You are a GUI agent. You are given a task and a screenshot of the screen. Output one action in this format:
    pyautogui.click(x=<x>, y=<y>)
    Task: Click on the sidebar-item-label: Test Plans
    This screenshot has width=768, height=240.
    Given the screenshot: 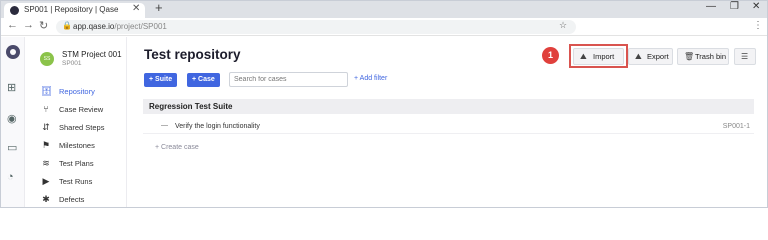 What is the action you would take?
    pyautogui.click(x=76, y=163)
    